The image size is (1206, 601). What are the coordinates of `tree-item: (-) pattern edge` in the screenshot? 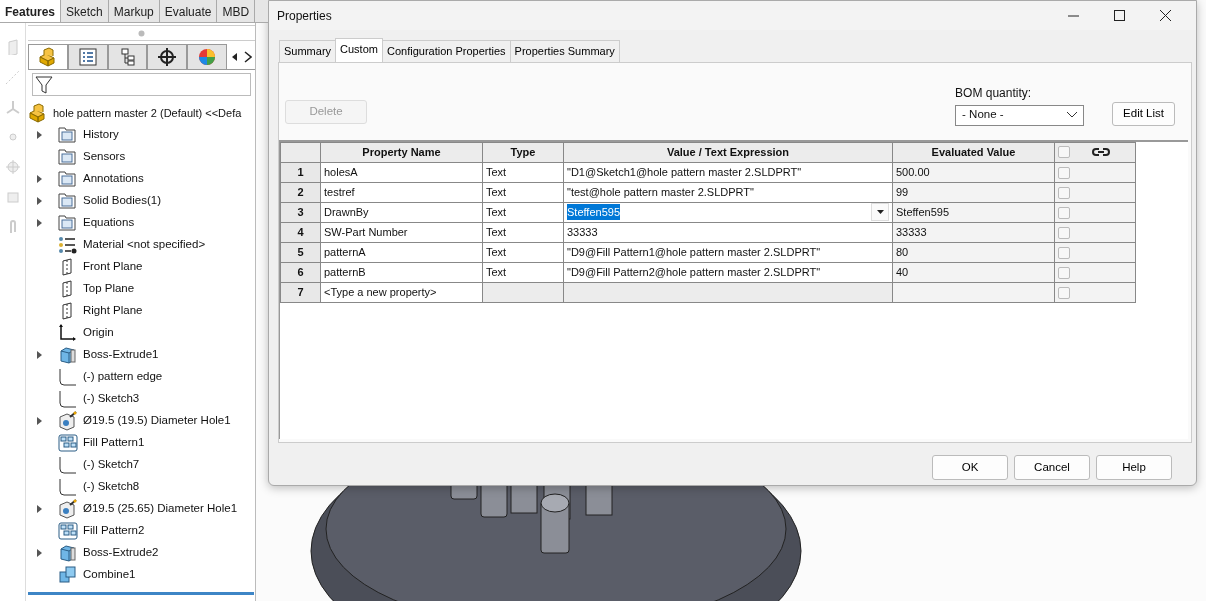 It's located at (123, 377).